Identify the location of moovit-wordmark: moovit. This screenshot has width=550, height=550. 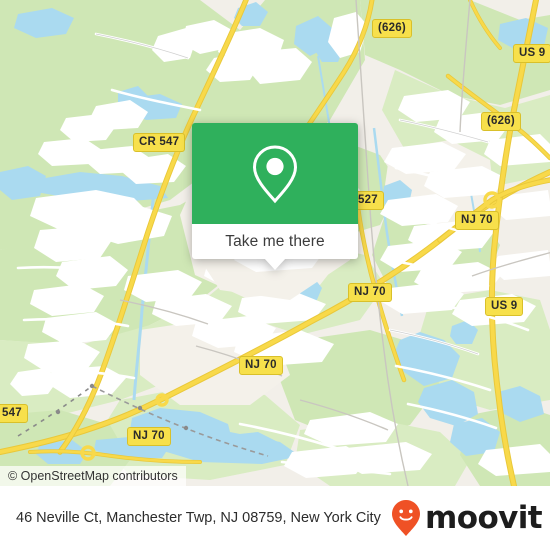
(484, 517).